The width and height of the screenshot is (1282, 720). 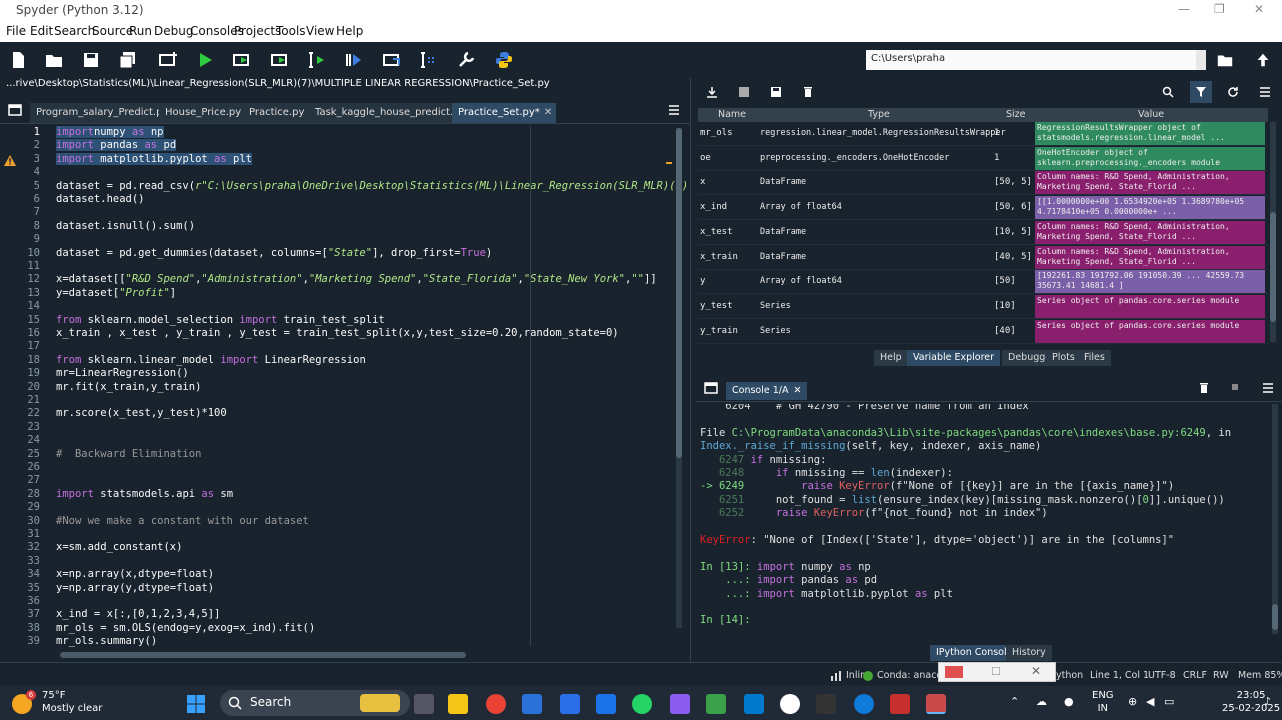 What do you see at coordinates (263, 655) in the screenshot?
I see `editor-horizontal-scrollbar` at bounding box center [263, 655].